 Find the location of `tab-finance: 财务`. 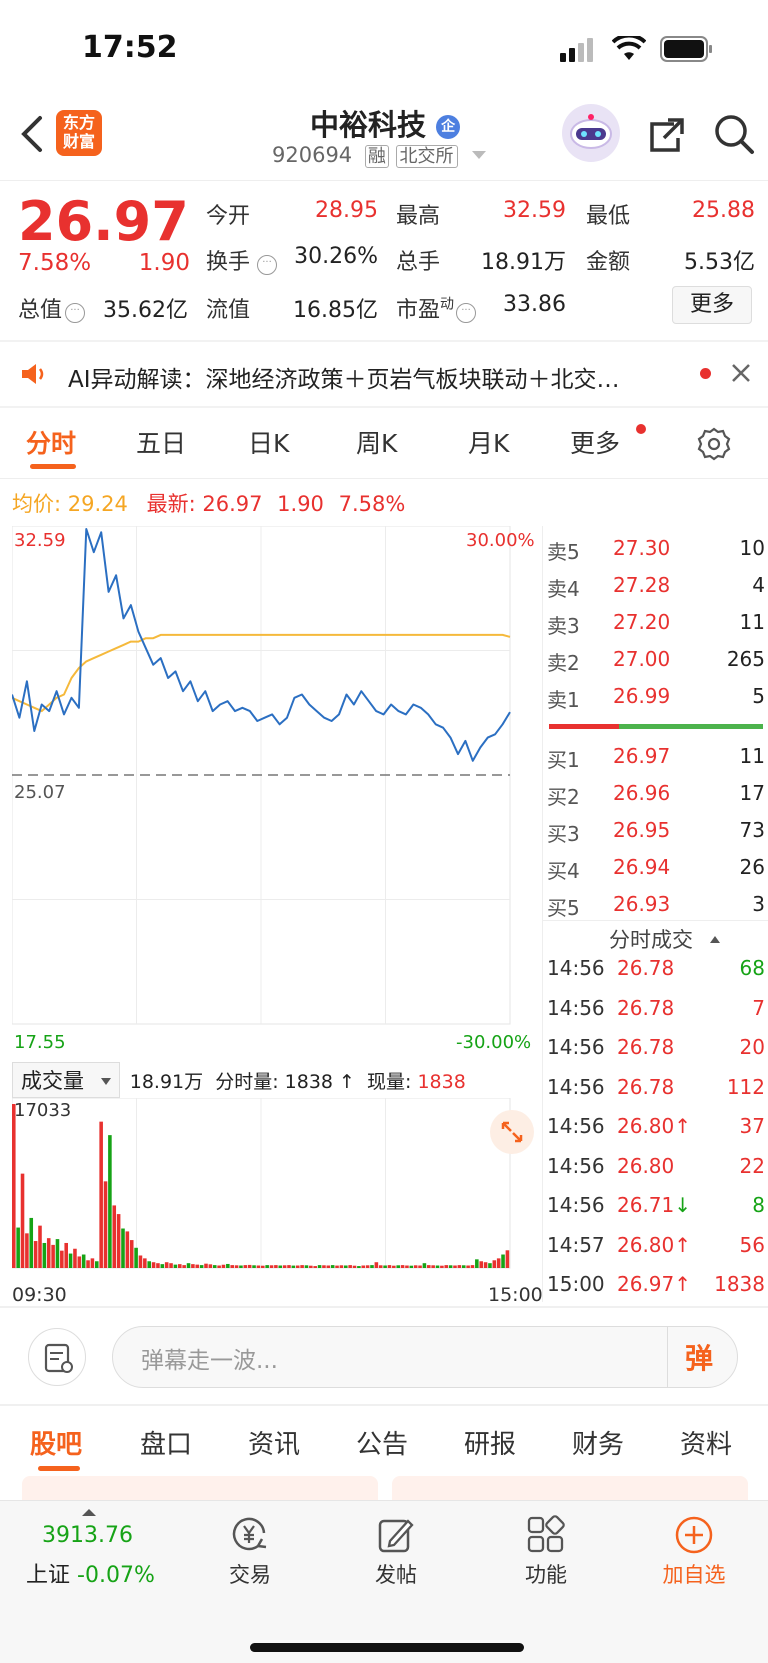

tab-finance: 财务 is located at coordinates (598, 1442).